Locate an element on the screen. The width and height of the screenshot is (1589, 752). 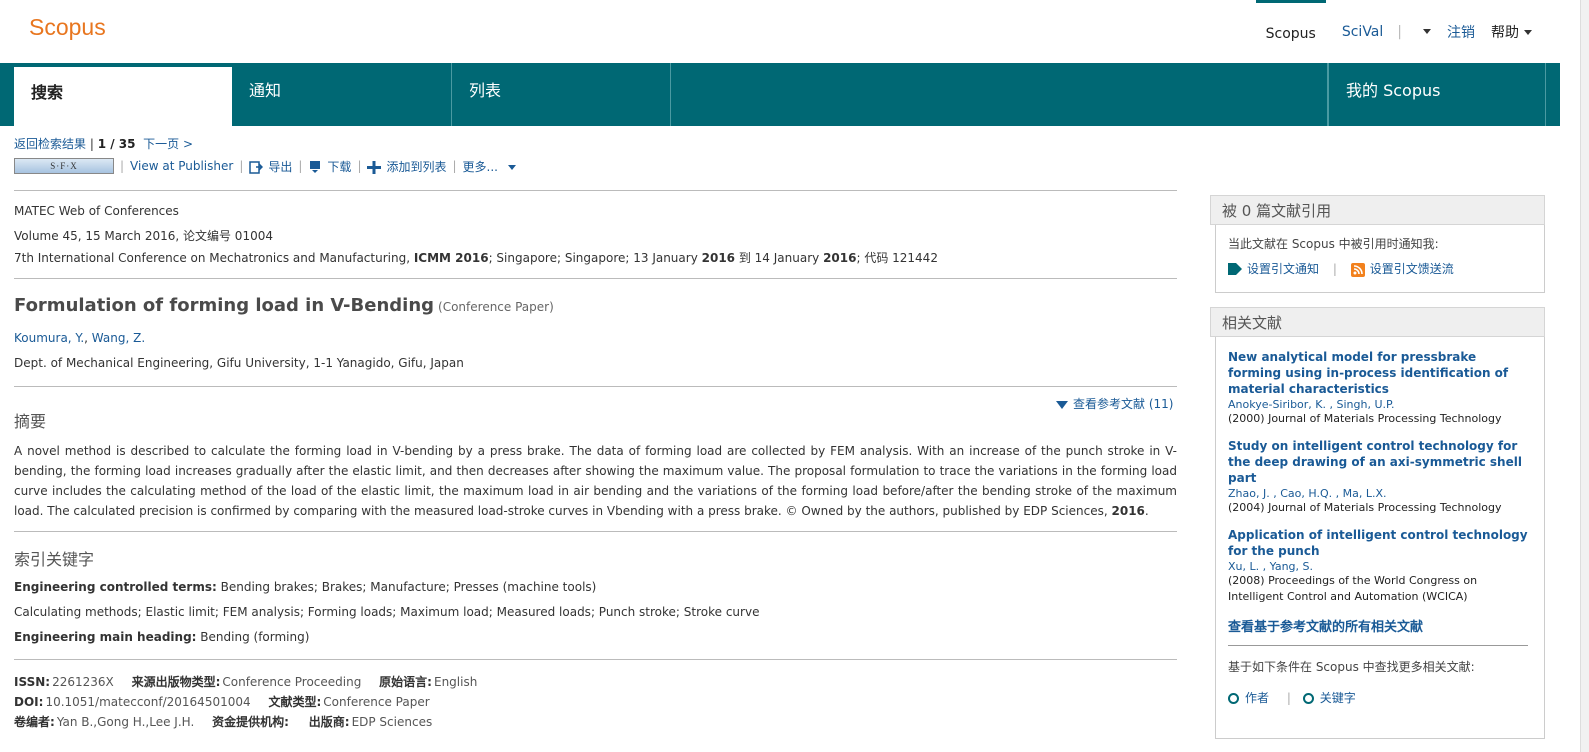
editors-label: 卷编者: is located at coordinates (34, 722).